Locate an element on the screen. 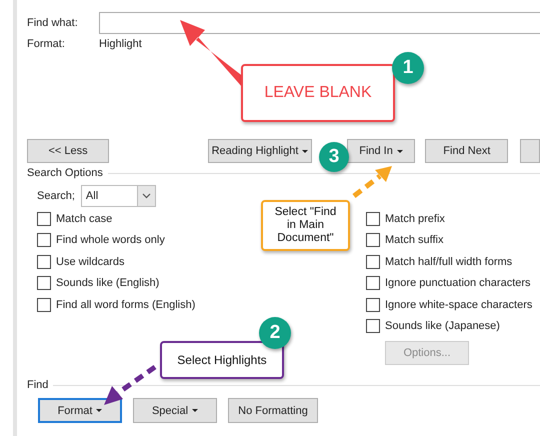 The height and width of the screenshot is (436, 540). step-badge: 1 is located at coordinates (408, 68).